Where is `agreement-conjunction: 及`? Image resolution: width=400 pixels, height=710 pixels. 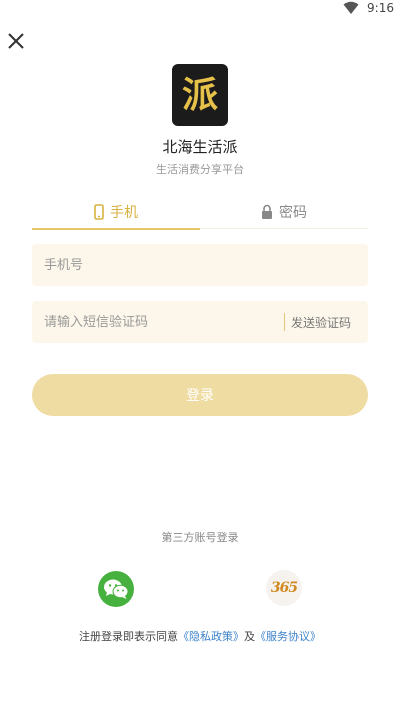 agreement-conjunction: 及 is located at coordinates (249, 636).